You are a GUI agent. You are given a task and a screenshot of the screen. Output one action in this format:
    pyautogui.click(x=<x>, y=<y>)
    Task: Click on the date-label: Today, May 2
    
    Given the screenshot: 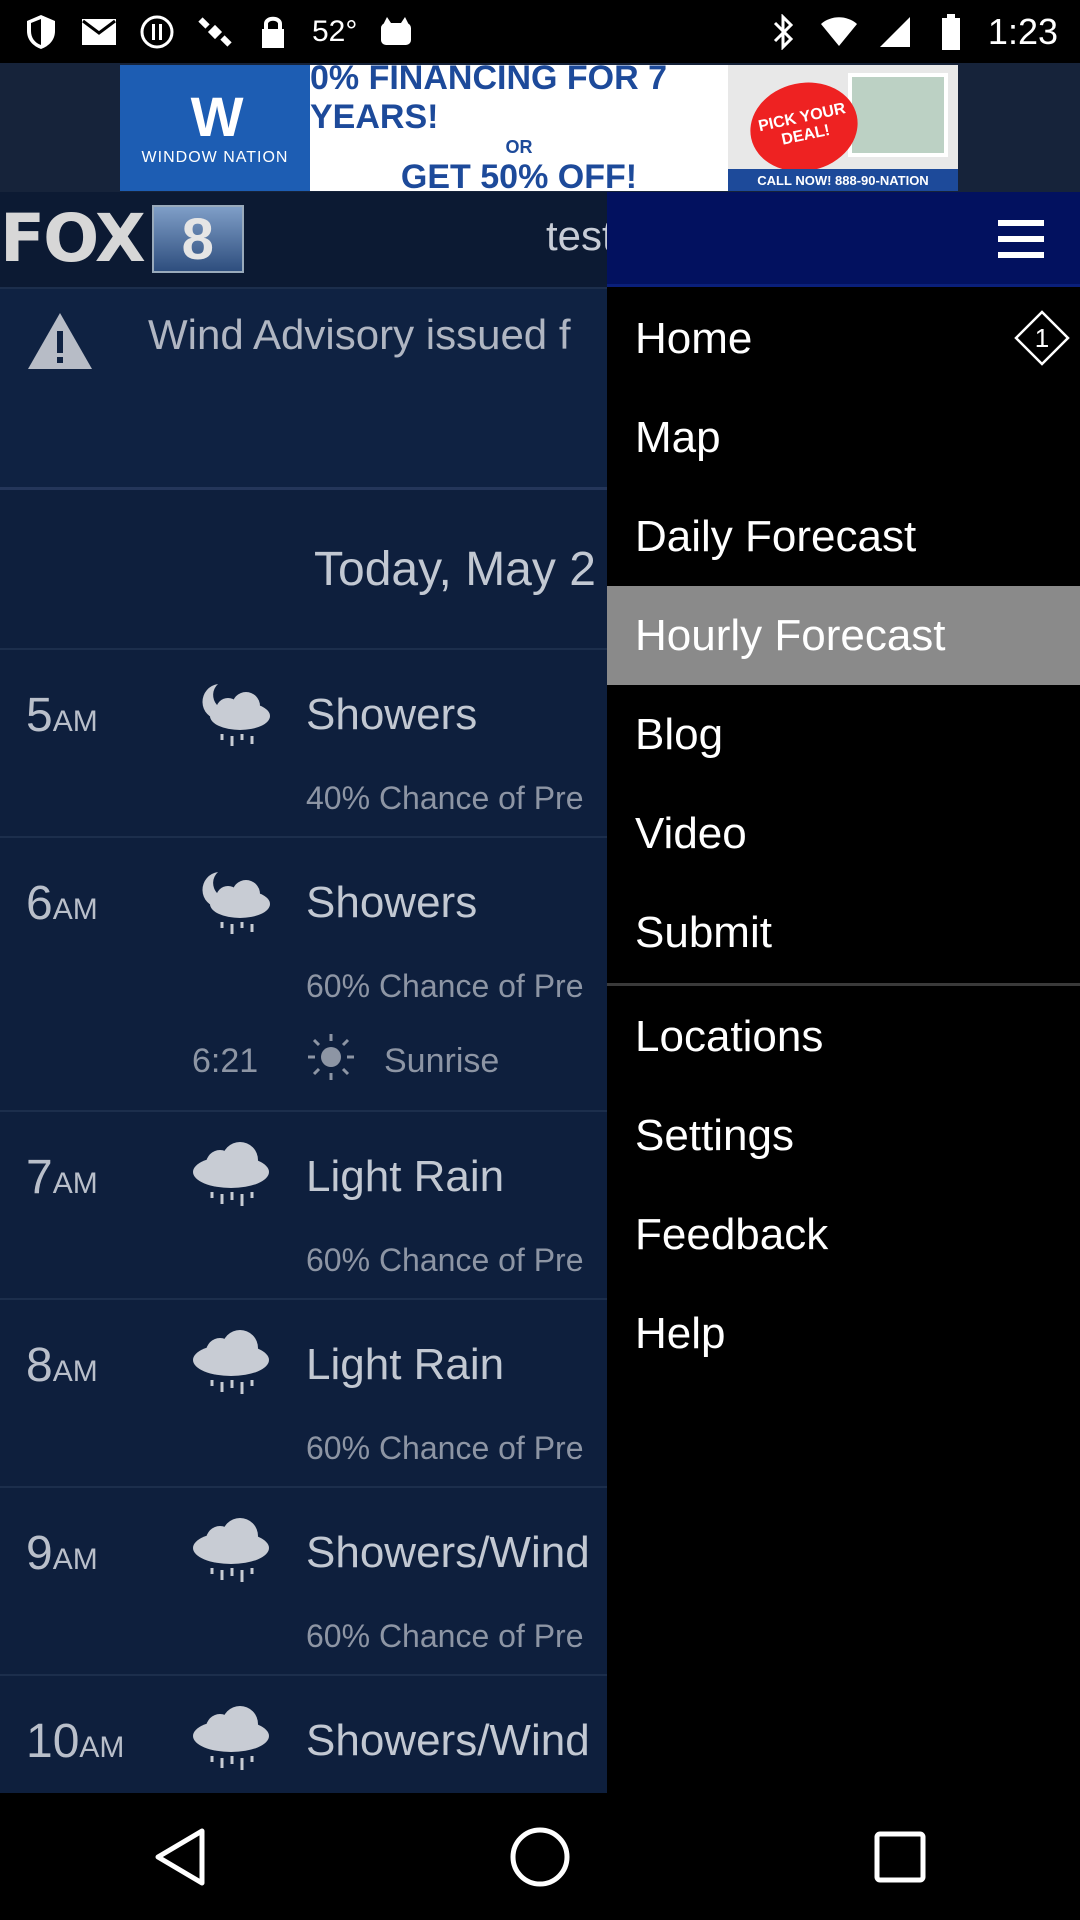 What is the action you would take?
    pyautogui.click(x=455, y=569)
    